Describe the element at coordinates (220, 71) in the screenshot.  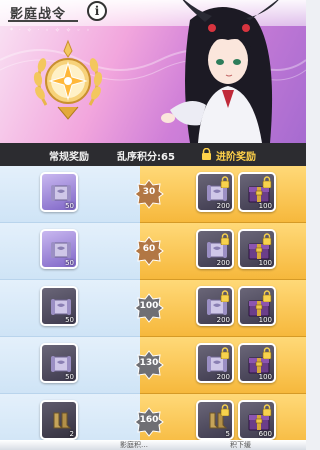
I see `character-portrait` at that location.